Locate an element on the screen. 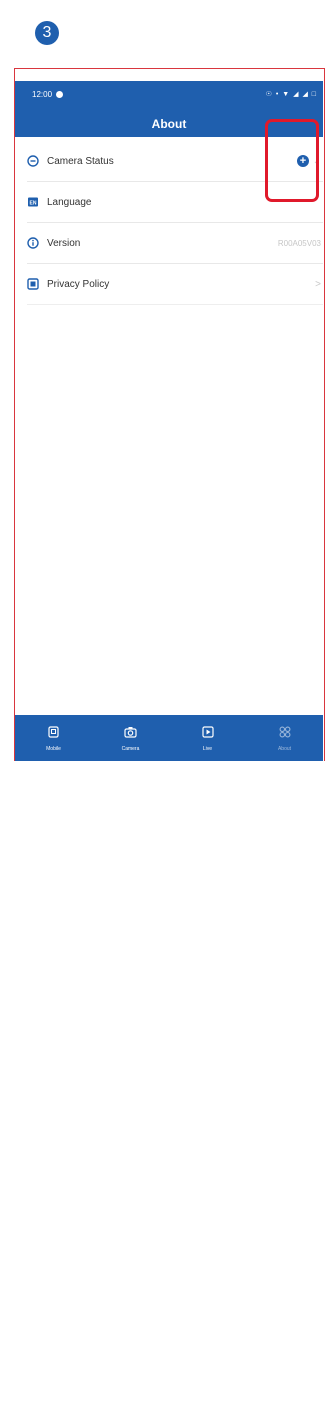 The width and height of the screenshot is (327, 1404). menu-item-label: Language is located at coordinates (69, 202).